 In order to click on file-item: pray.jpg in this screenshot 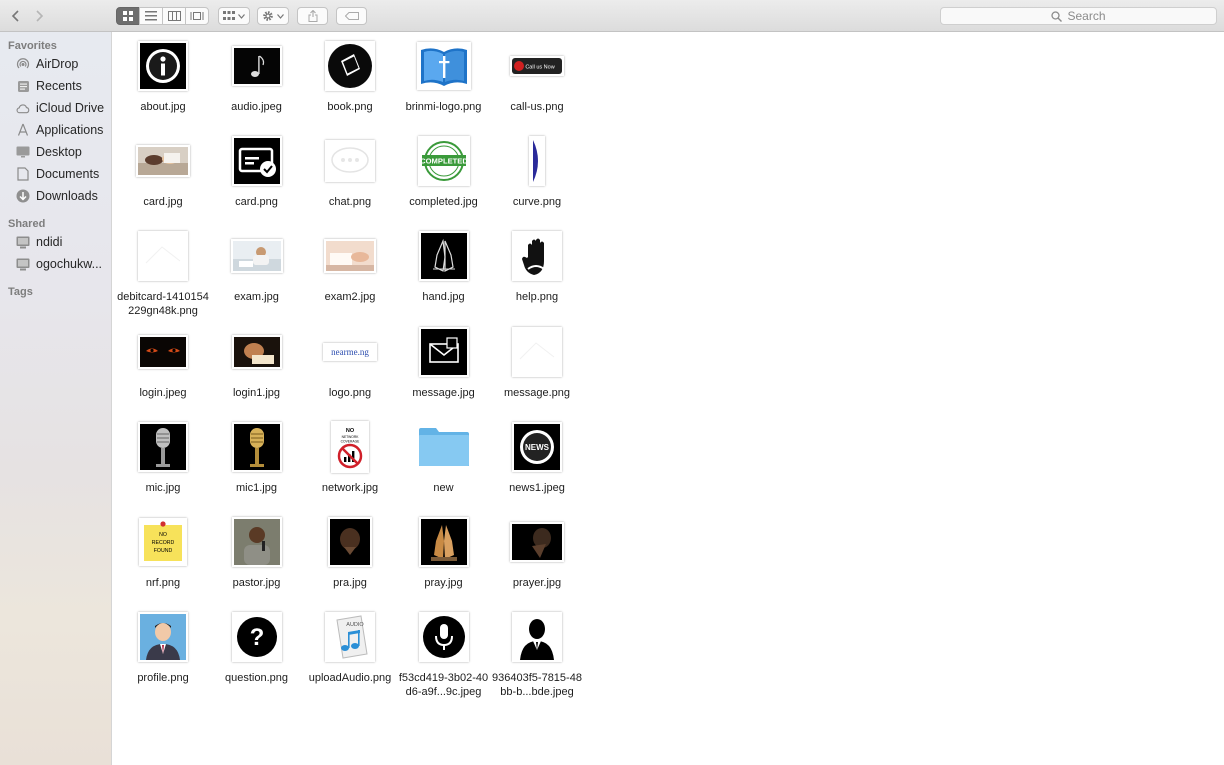, I will do `click(444, 552)`.